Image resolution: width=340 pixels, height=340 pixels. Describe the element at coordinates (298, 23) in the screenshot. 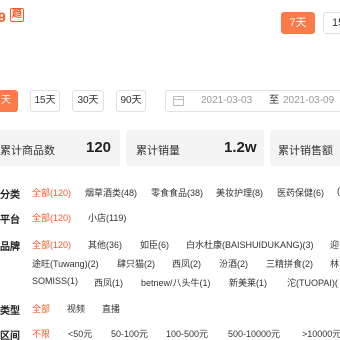

I see `tab-7-days: 7天` at that location.